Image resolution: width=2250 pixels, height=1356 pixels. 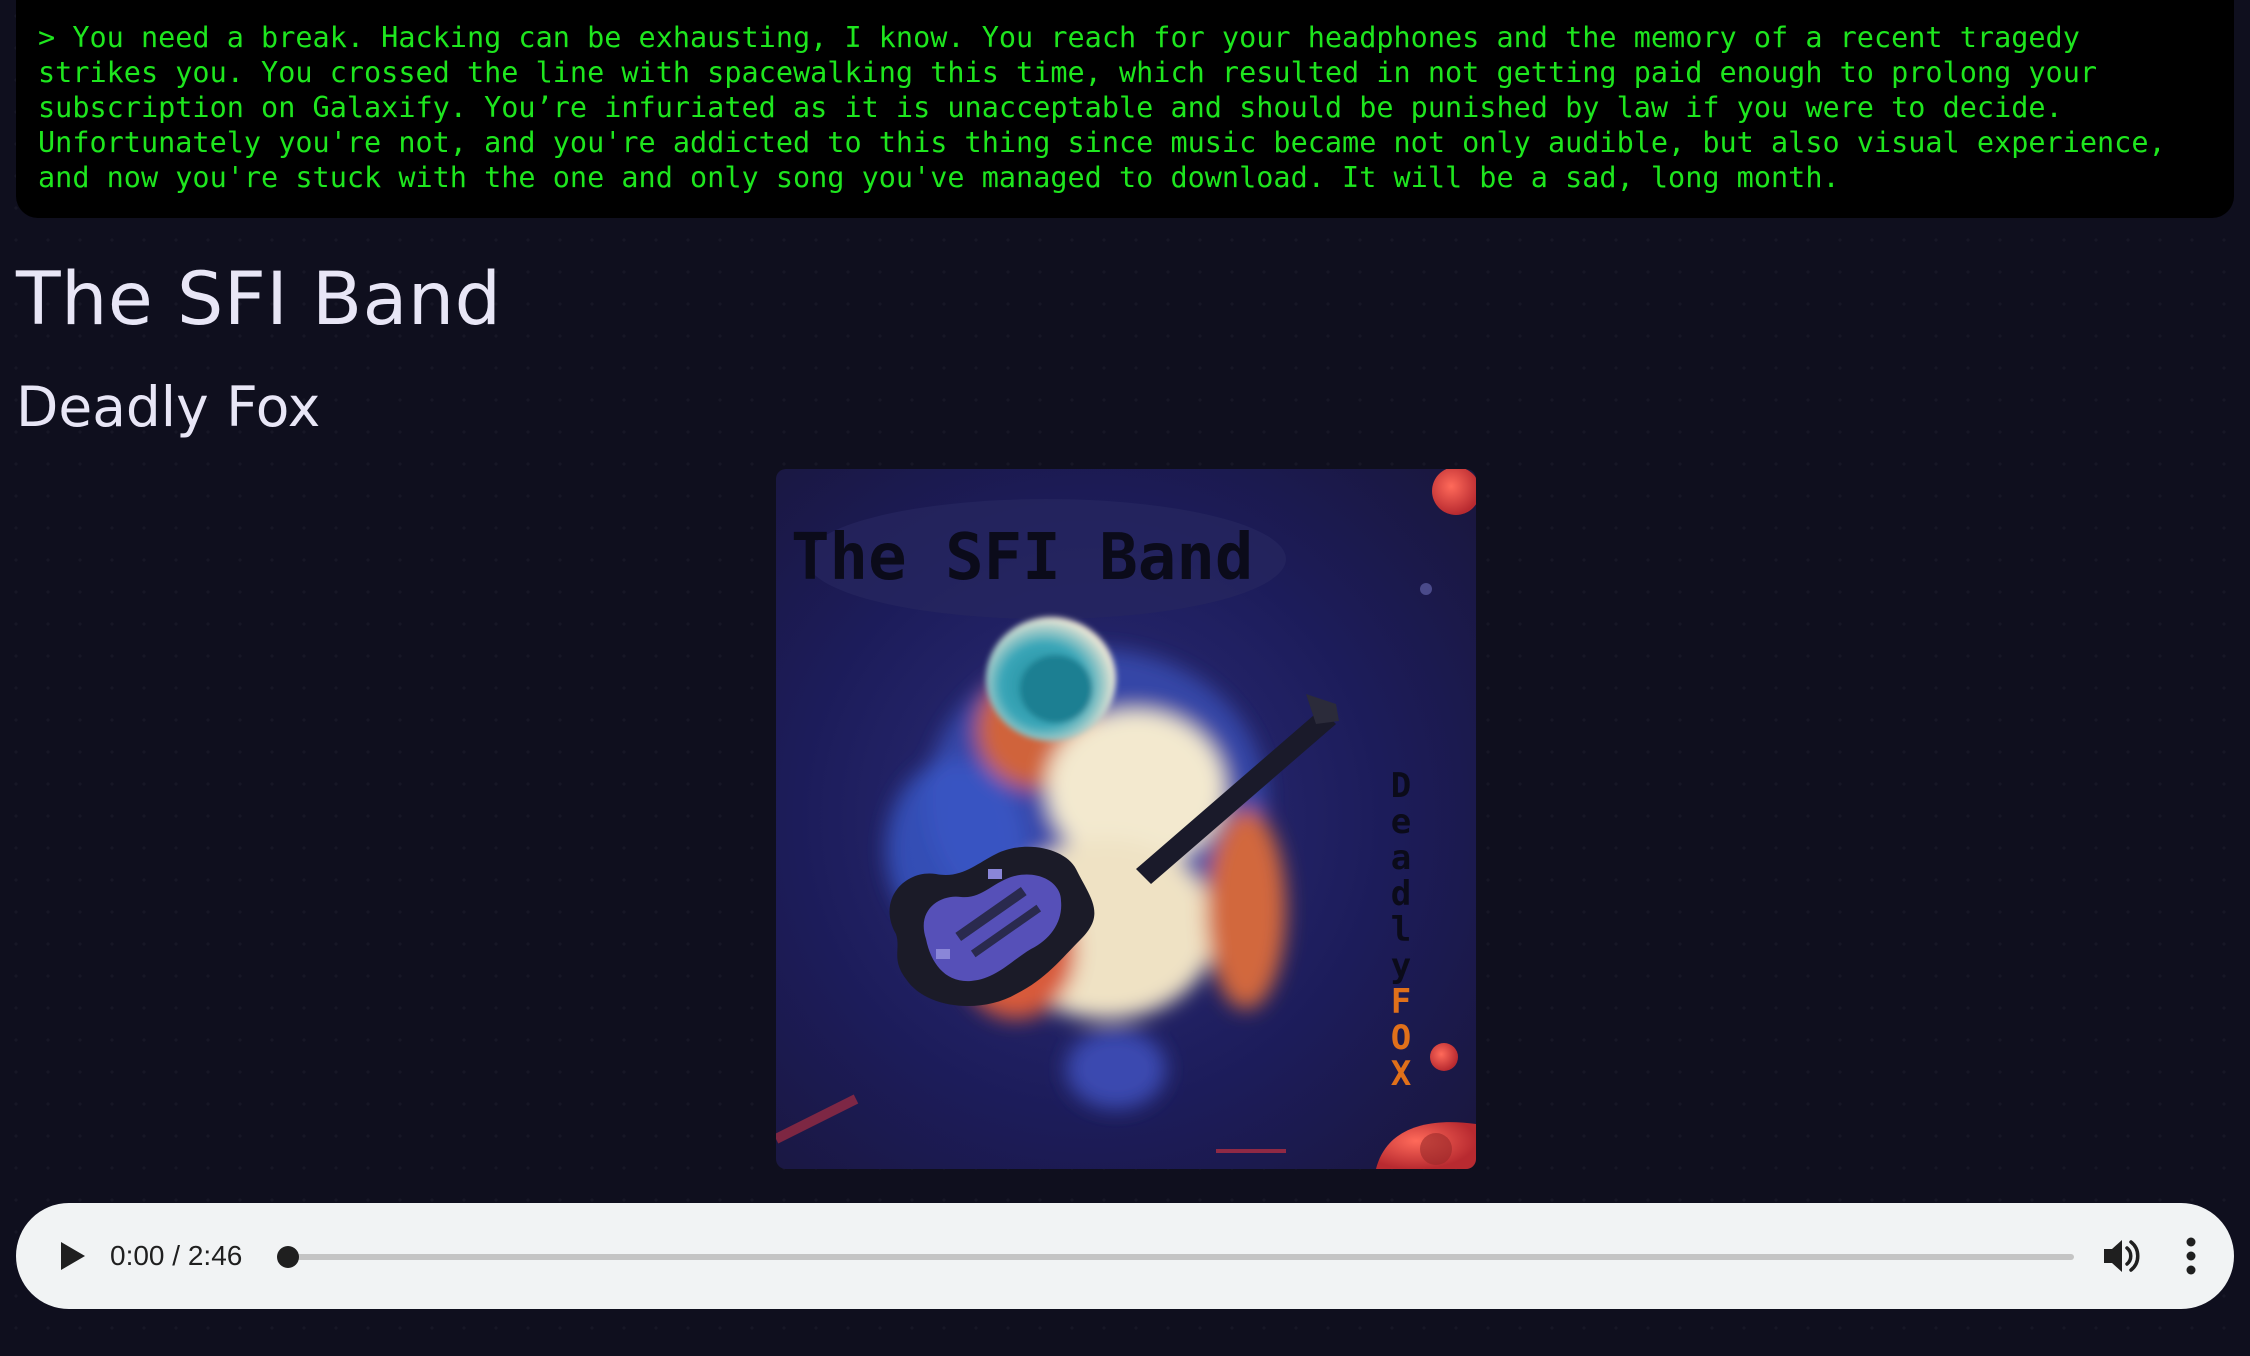 What do you see at coordinates (1401, 858) in the screenshot?
I see `side-deadly-char: a` at bounding box center [1401, 858].